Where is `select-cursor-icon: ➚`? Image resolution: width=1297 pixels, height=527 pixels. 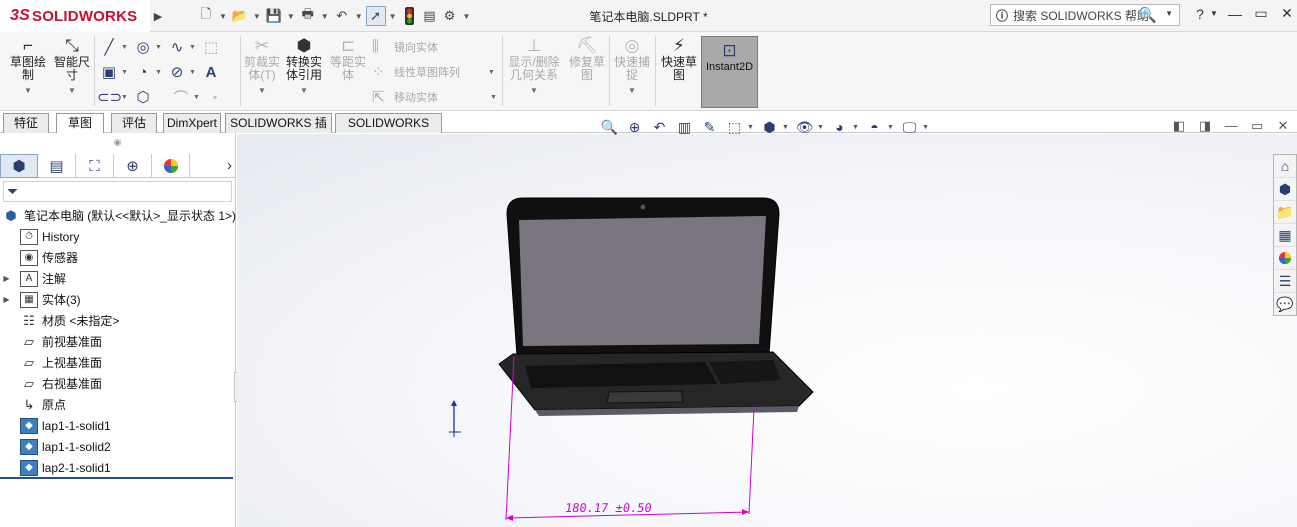
select-cursor-icon: ➚ is located at coordinates (375, 16).